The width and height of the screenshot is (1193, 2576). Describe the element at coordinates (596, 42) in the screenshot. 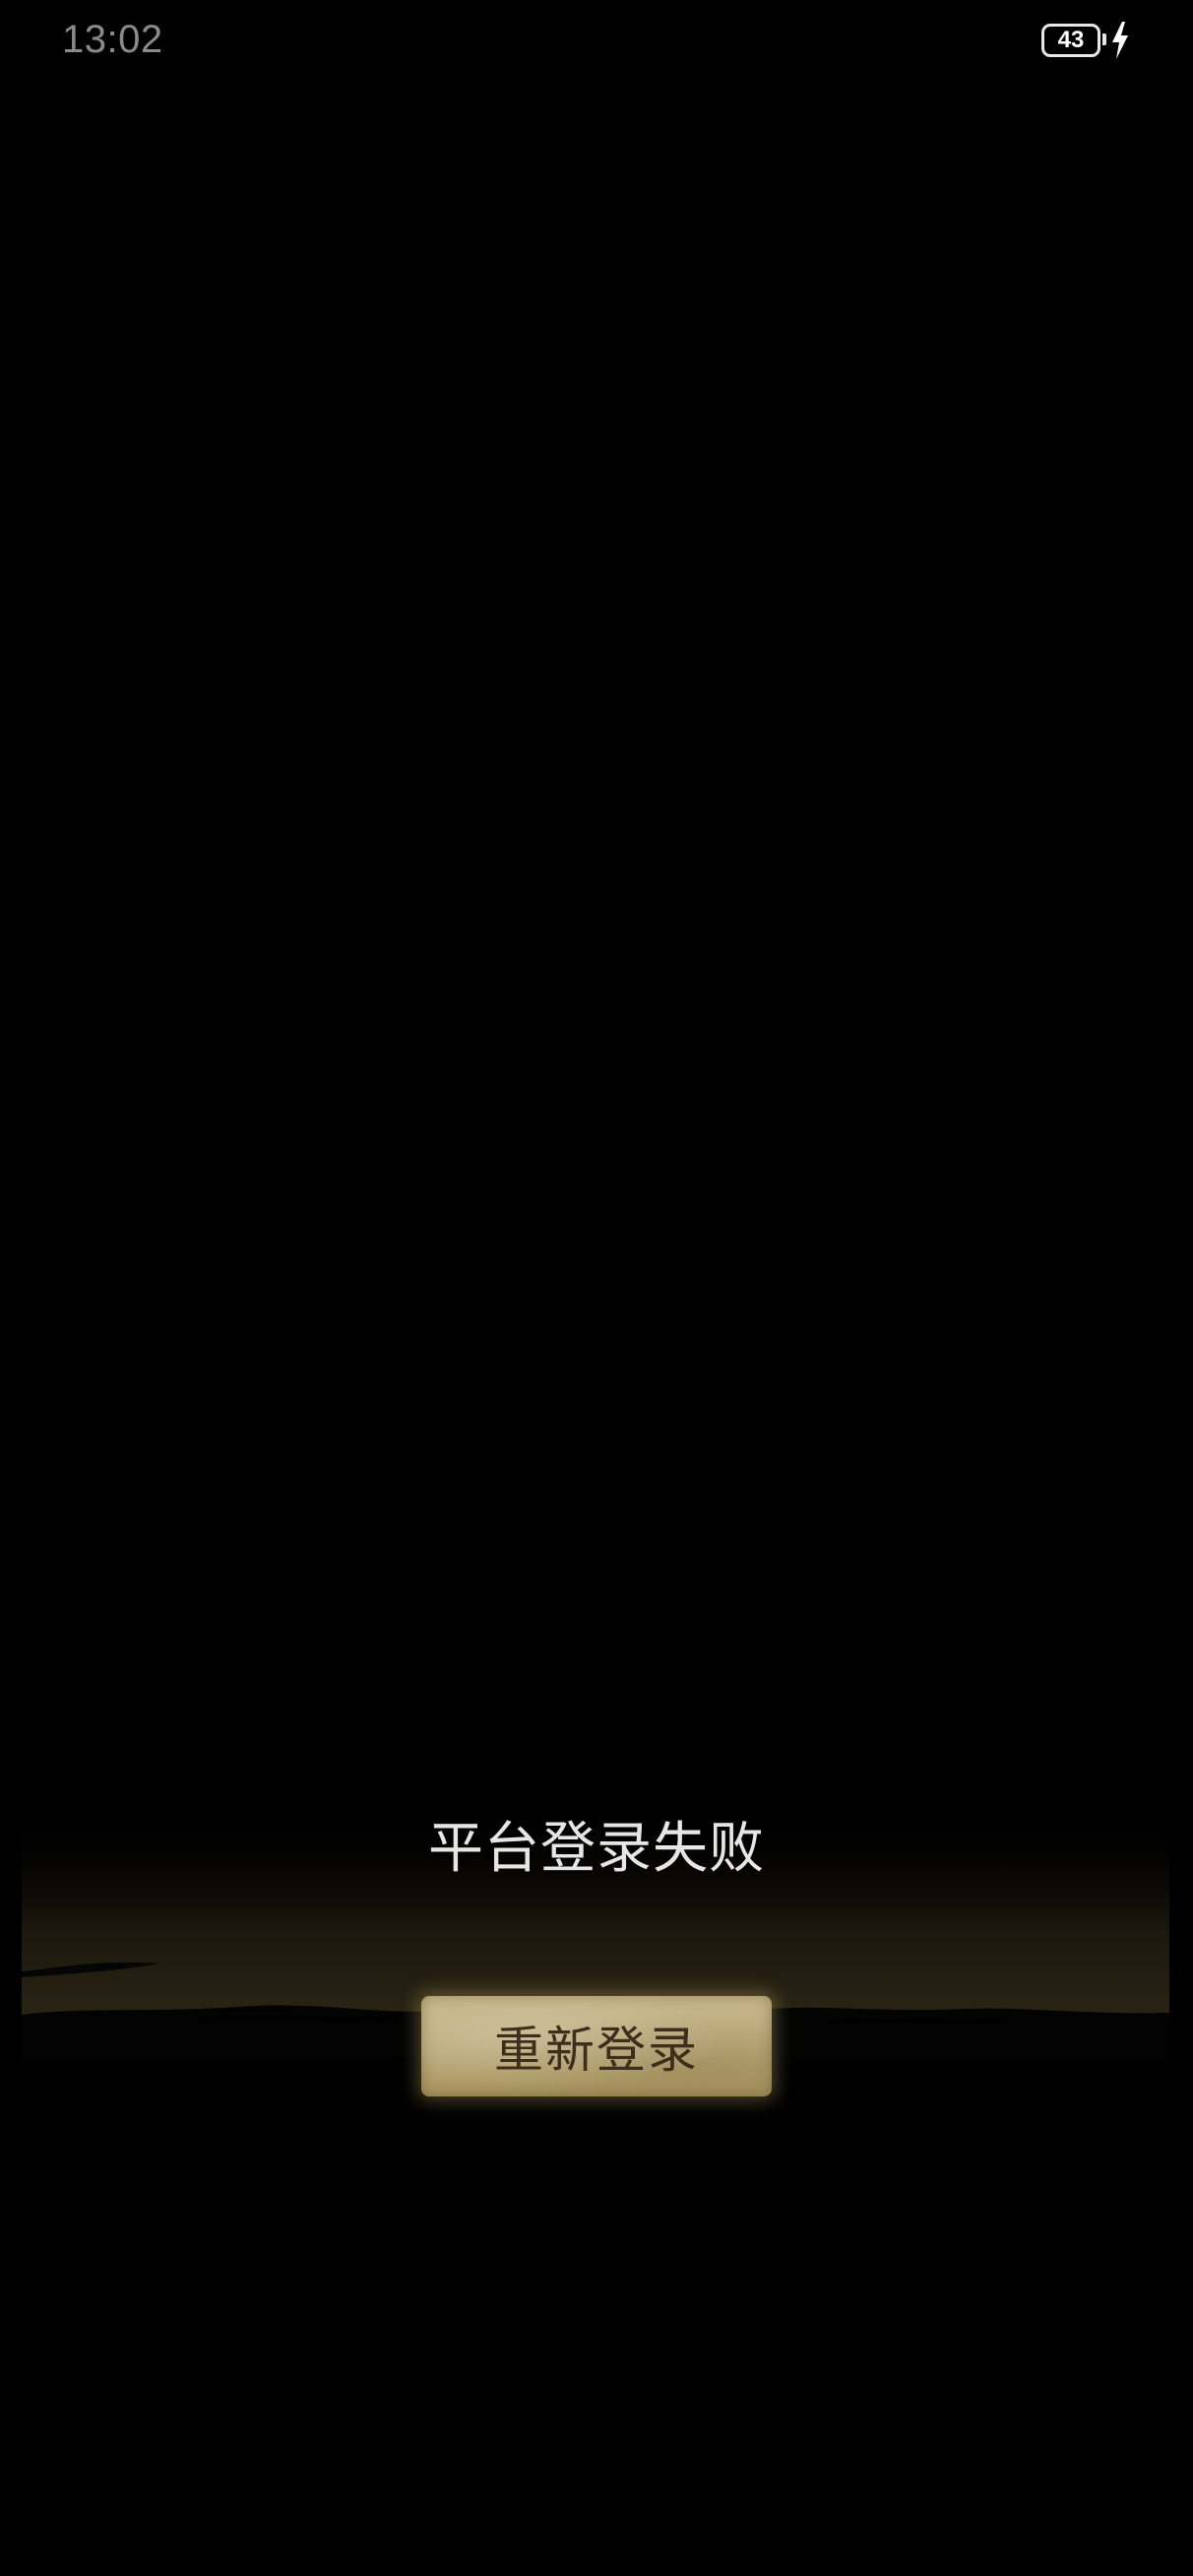

I see `status-bar: 13:02 43` at that location.